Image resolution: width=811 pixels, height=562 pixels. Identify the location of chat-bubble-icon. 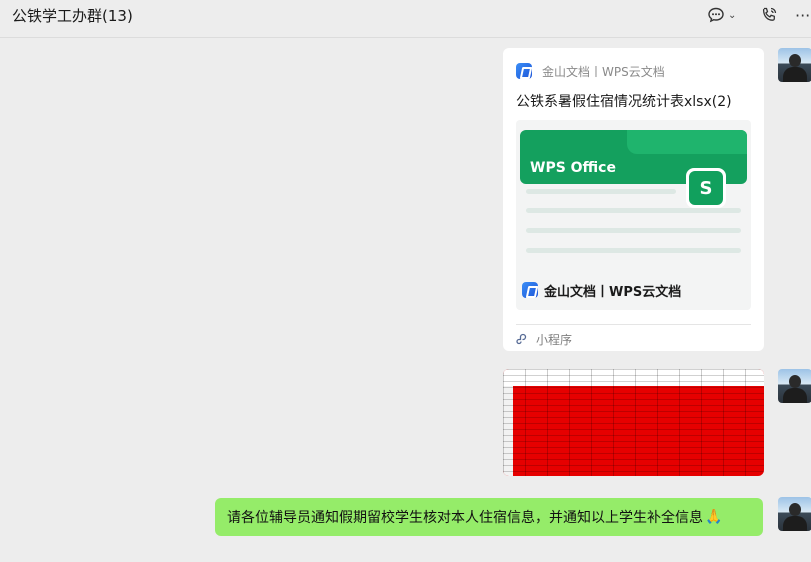
(716, 15).